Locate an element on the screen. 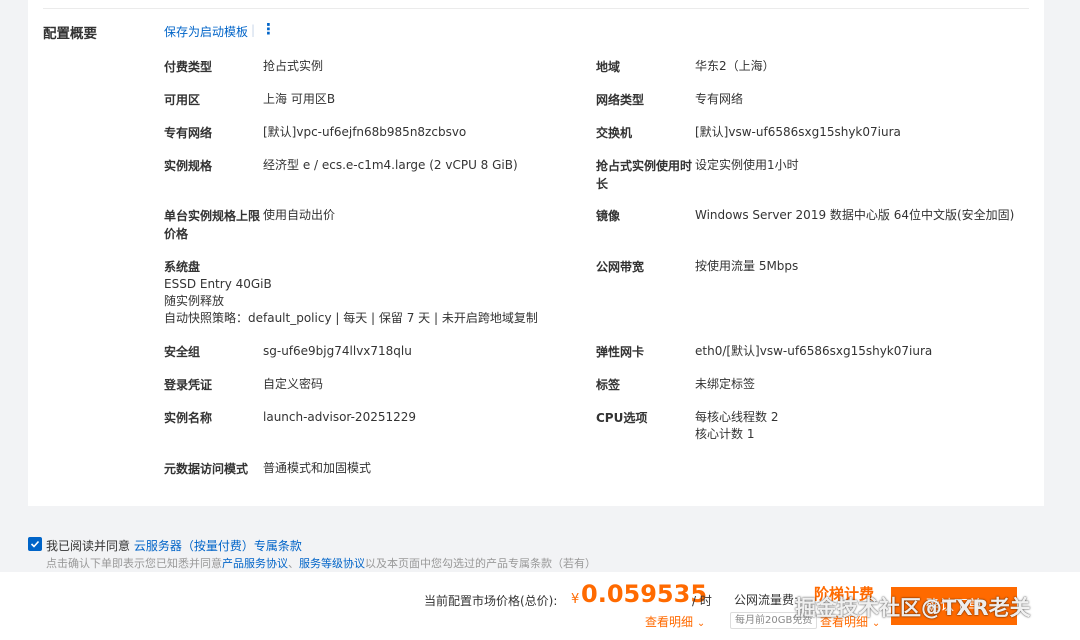 This screenshot has height=640, width=1080. field-label-instance-name: 实例名称 is located at coordinates (188, 418).